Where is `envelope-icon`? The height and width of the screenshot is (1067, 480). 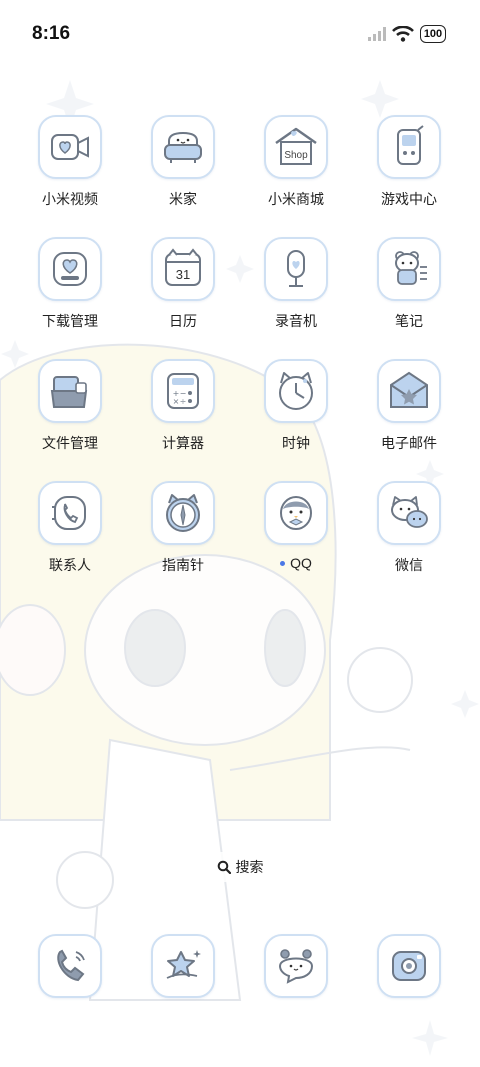
envelope-icon is located at coordinates (409, 389).